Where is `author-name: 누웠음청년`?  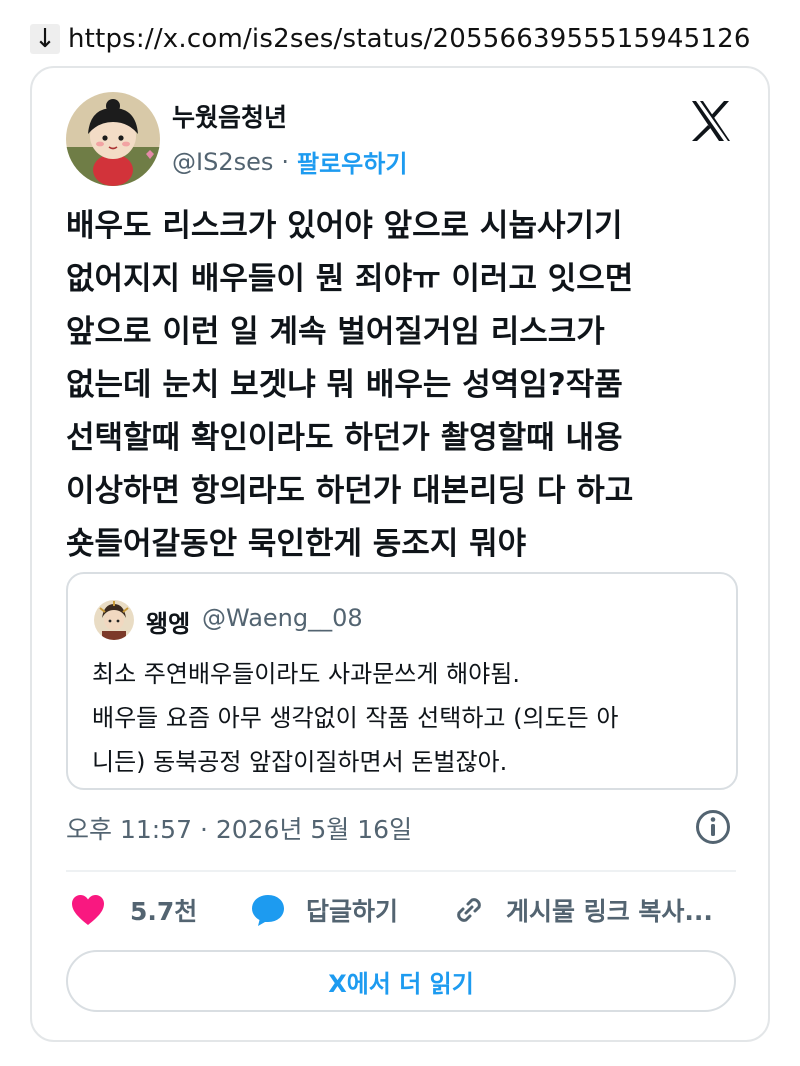
author-name: 누웠음청년 is located at coordinates (229, 116).